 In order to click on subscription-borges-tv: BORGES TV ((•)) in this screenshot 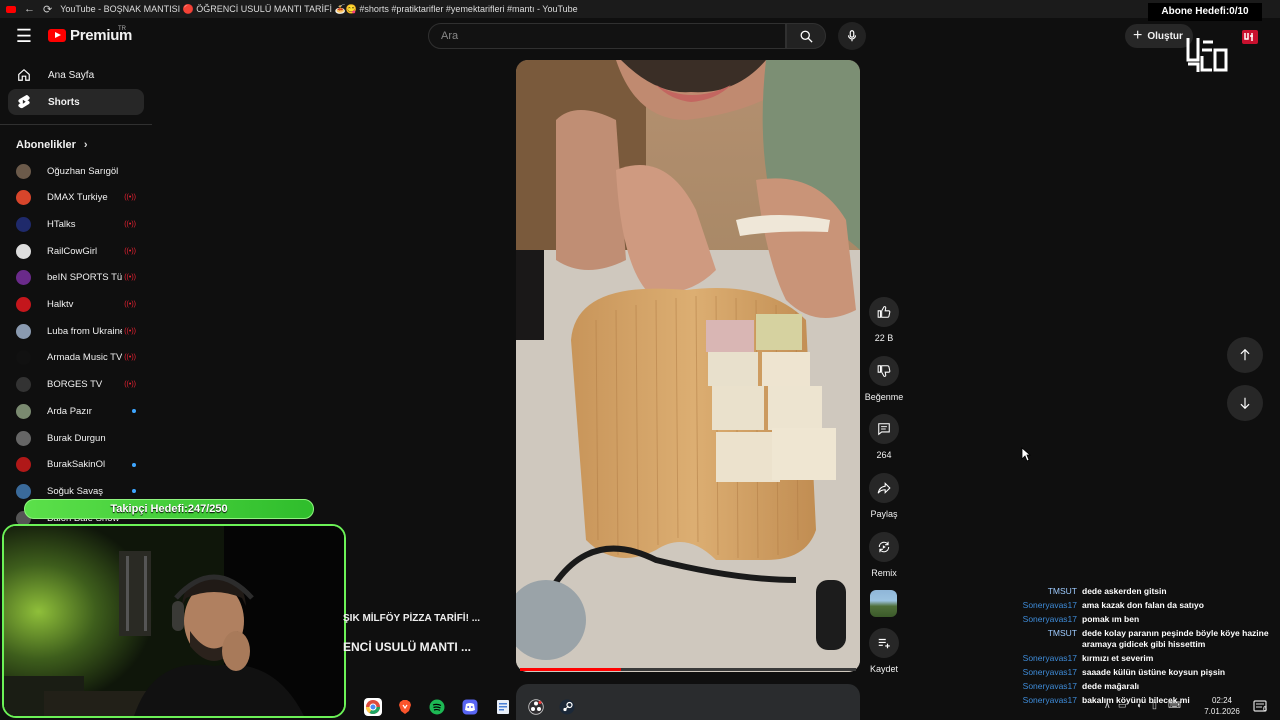, I will do `click(76, 385)`.